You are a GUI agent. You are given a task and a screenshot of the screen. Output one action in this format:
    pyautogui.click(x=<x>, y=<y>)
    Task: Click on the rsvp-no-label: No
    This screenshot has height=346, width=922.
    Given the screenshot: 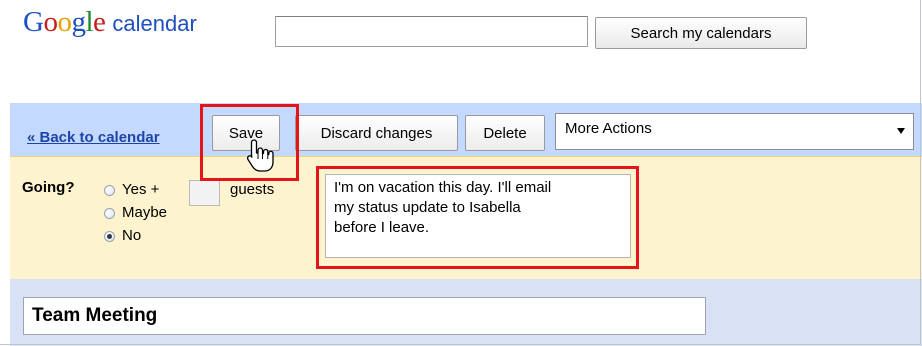 What is the action you would take?
    pyautogui.click(x=132, y=235)
    